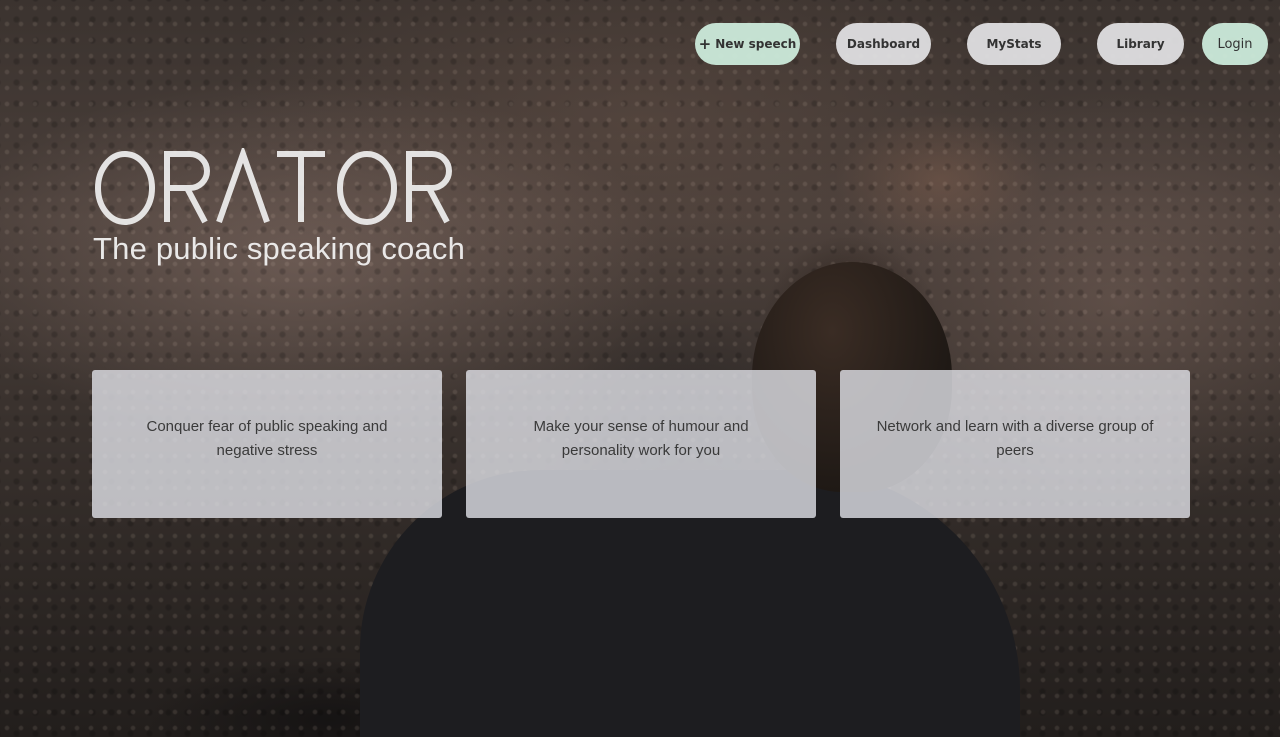  I want to click on plus-icon: +, so click(705, 44).